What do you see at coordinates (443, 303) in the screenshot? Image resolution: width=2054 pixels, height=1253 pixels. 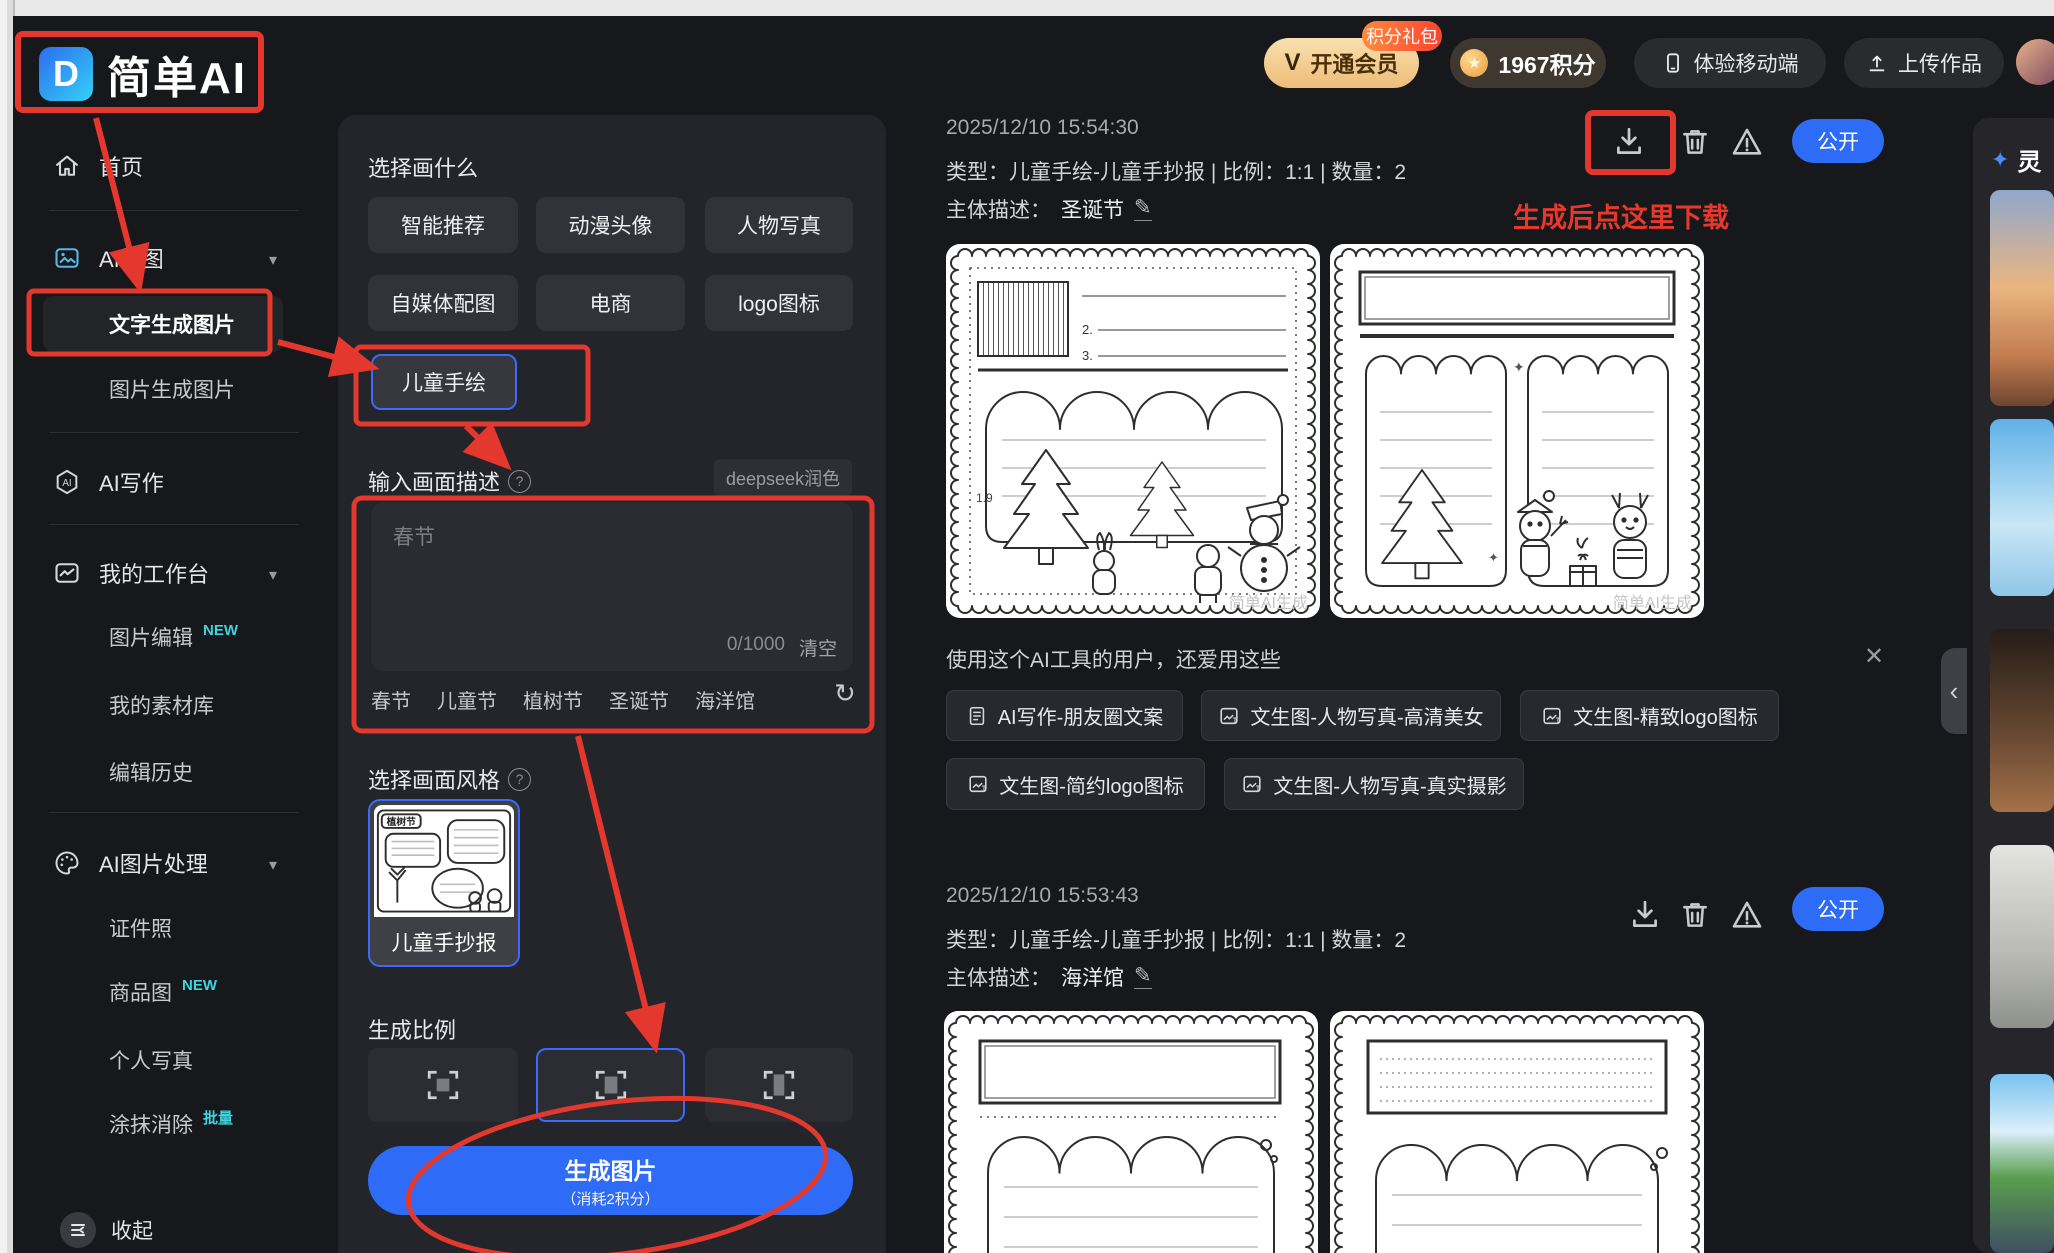 I see `category-media-image: 自媒体配图` at bounding box center [443, 303].